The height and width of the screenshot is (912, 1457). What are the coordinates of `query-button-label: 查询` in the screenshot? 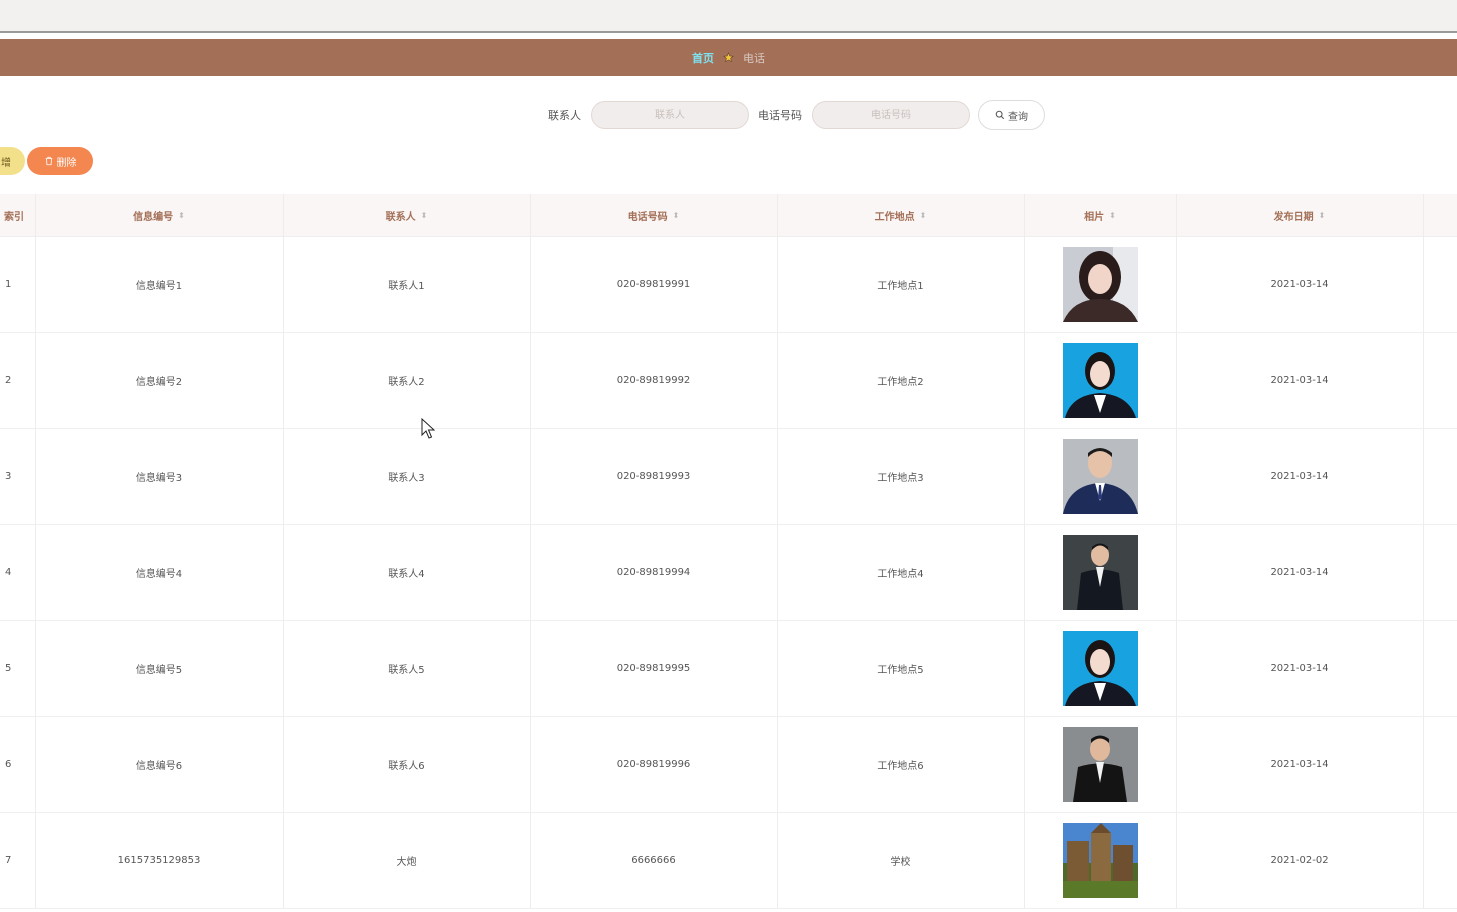 It's located at (1018, 117).